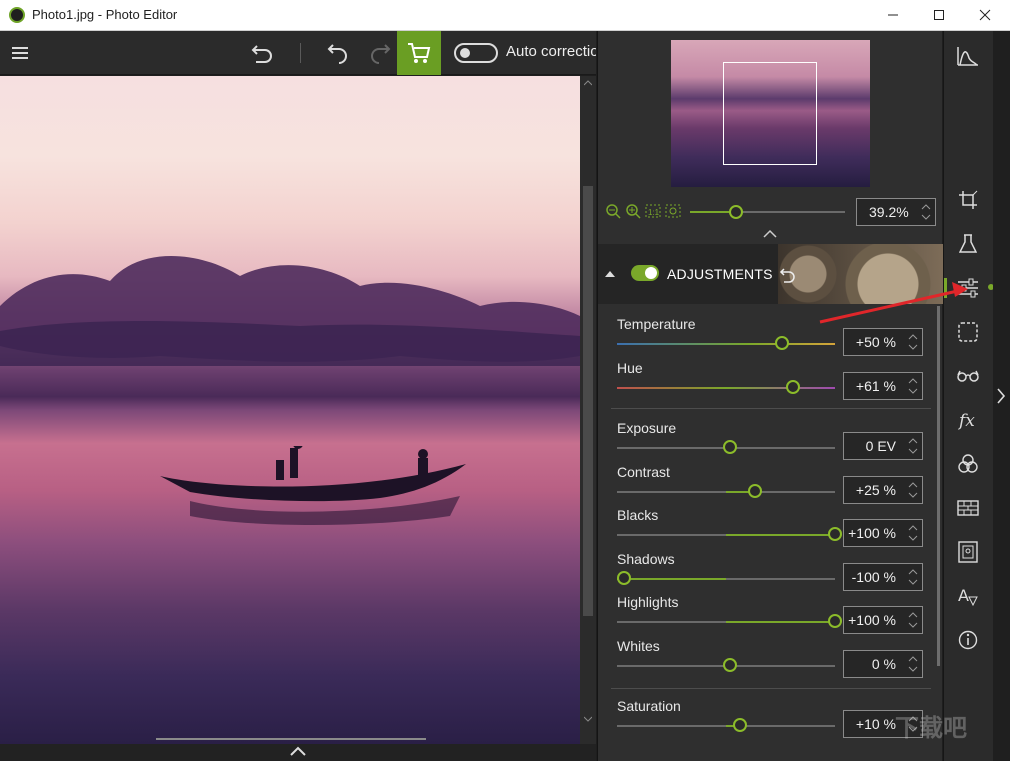 The width and height of the screenshot is (1010, 761). I want to click on frame-button, so click(968, 552).